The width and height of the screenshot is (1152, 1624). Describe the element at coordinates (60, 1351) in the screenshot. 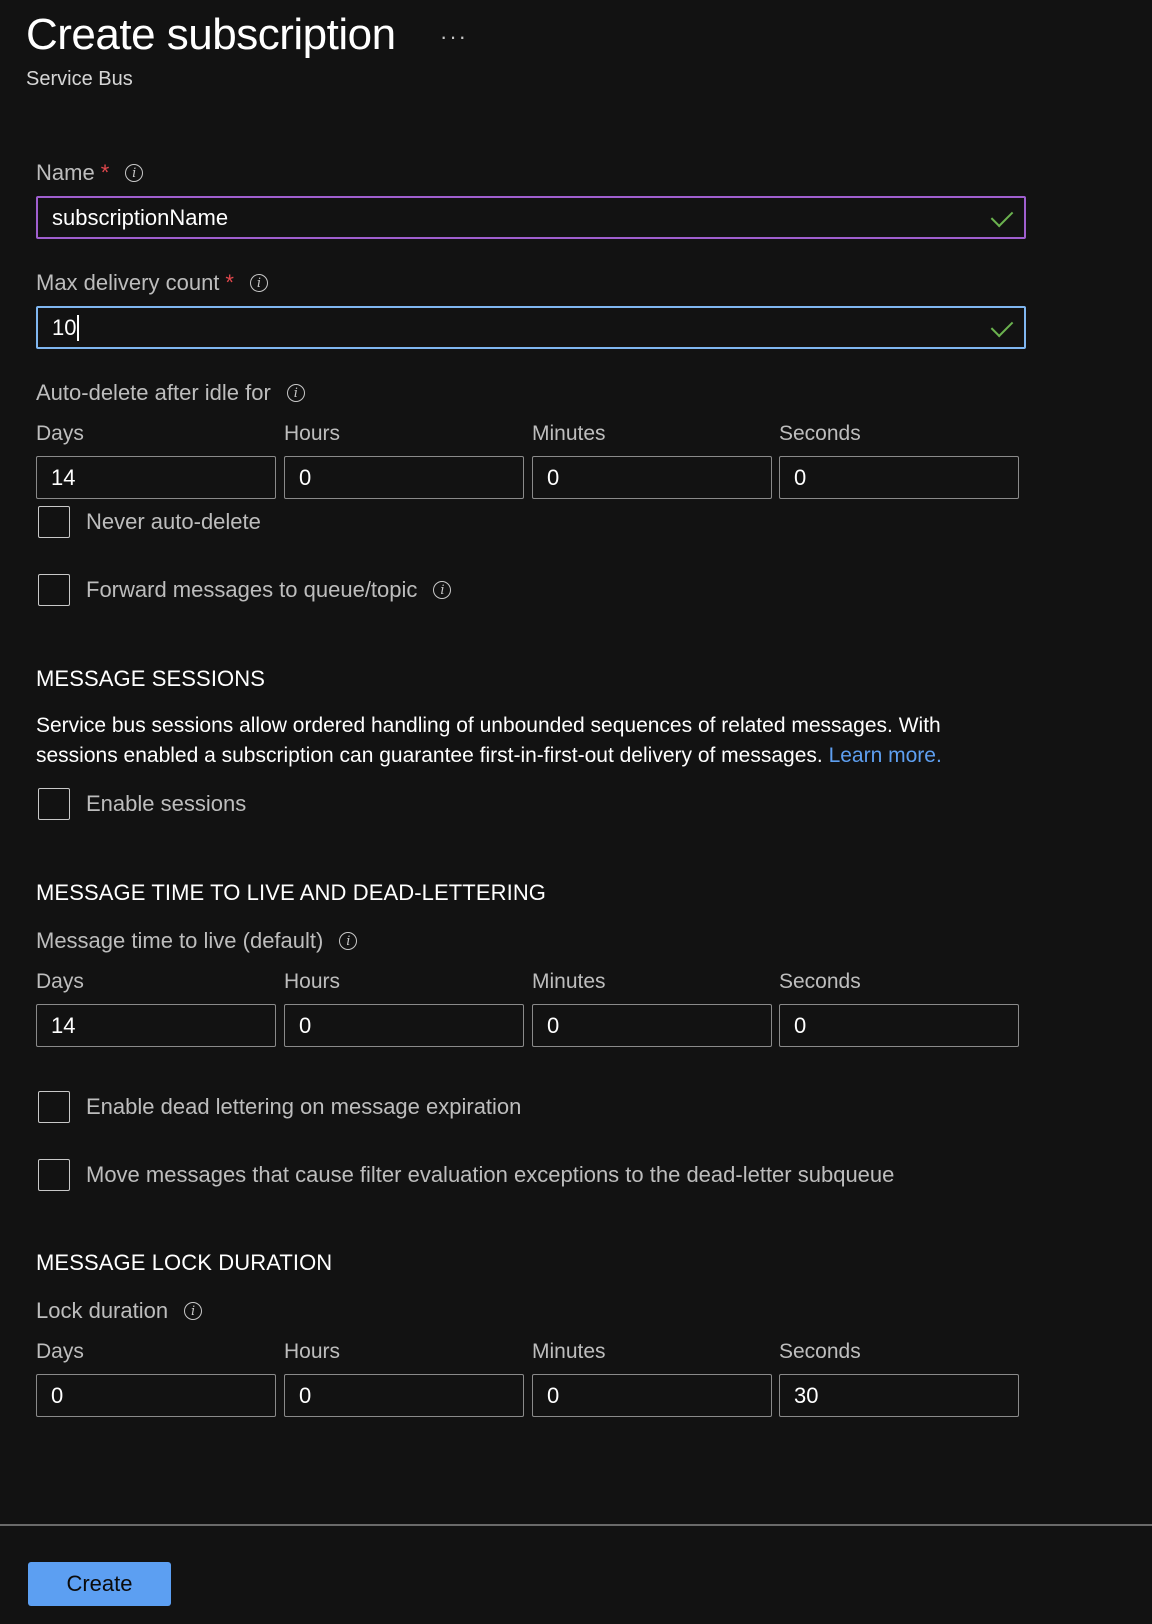

I see `lock-days-label: Days` at that location.